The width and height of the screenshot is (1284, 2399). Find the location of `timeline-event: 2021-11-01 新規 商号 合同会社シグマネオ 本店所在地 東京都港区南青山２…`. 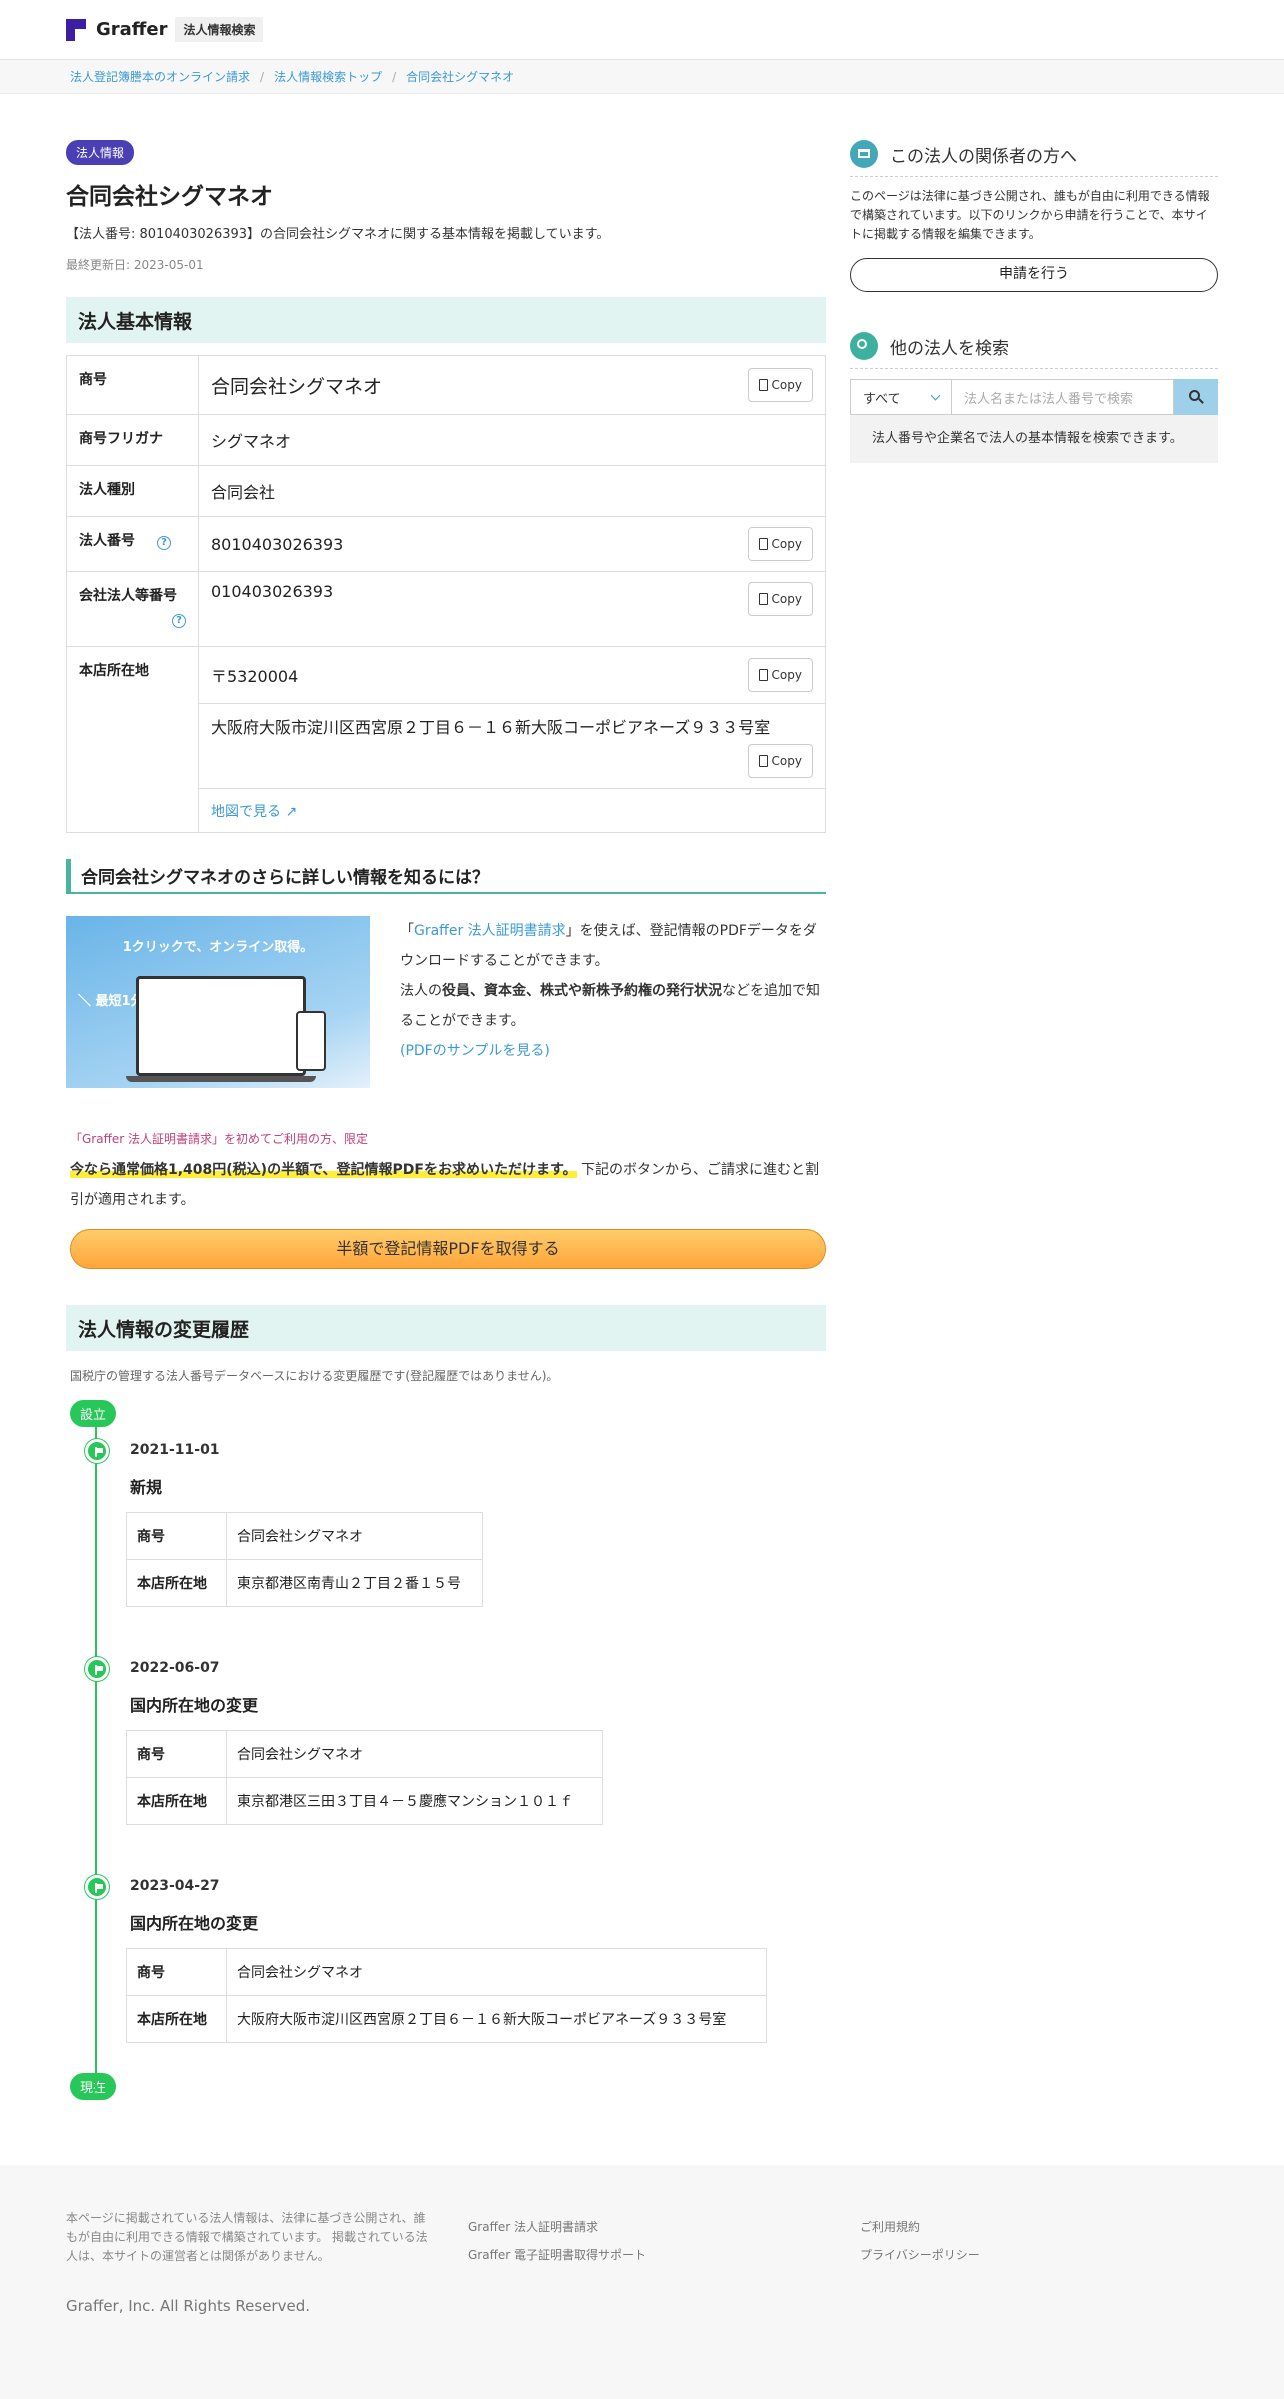

timeline-event: 2021-11-01 新規 商号 合同会社シグマネオ 本店所在地 東京都港区南青山２… is located at coordinates (455, 1523).